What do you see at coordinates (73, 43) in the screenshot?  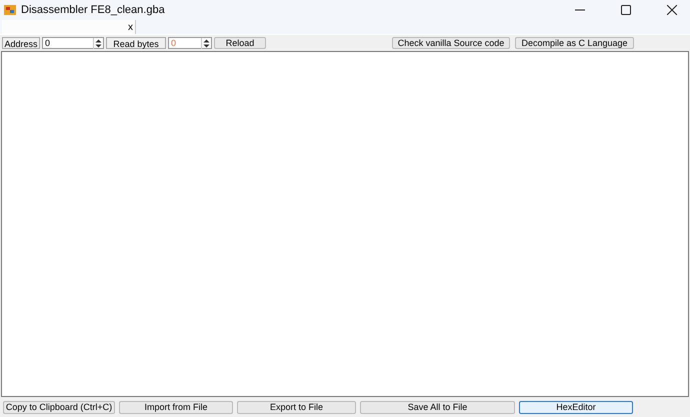 I see `address-field: 0` at bounding box center [73, 43].